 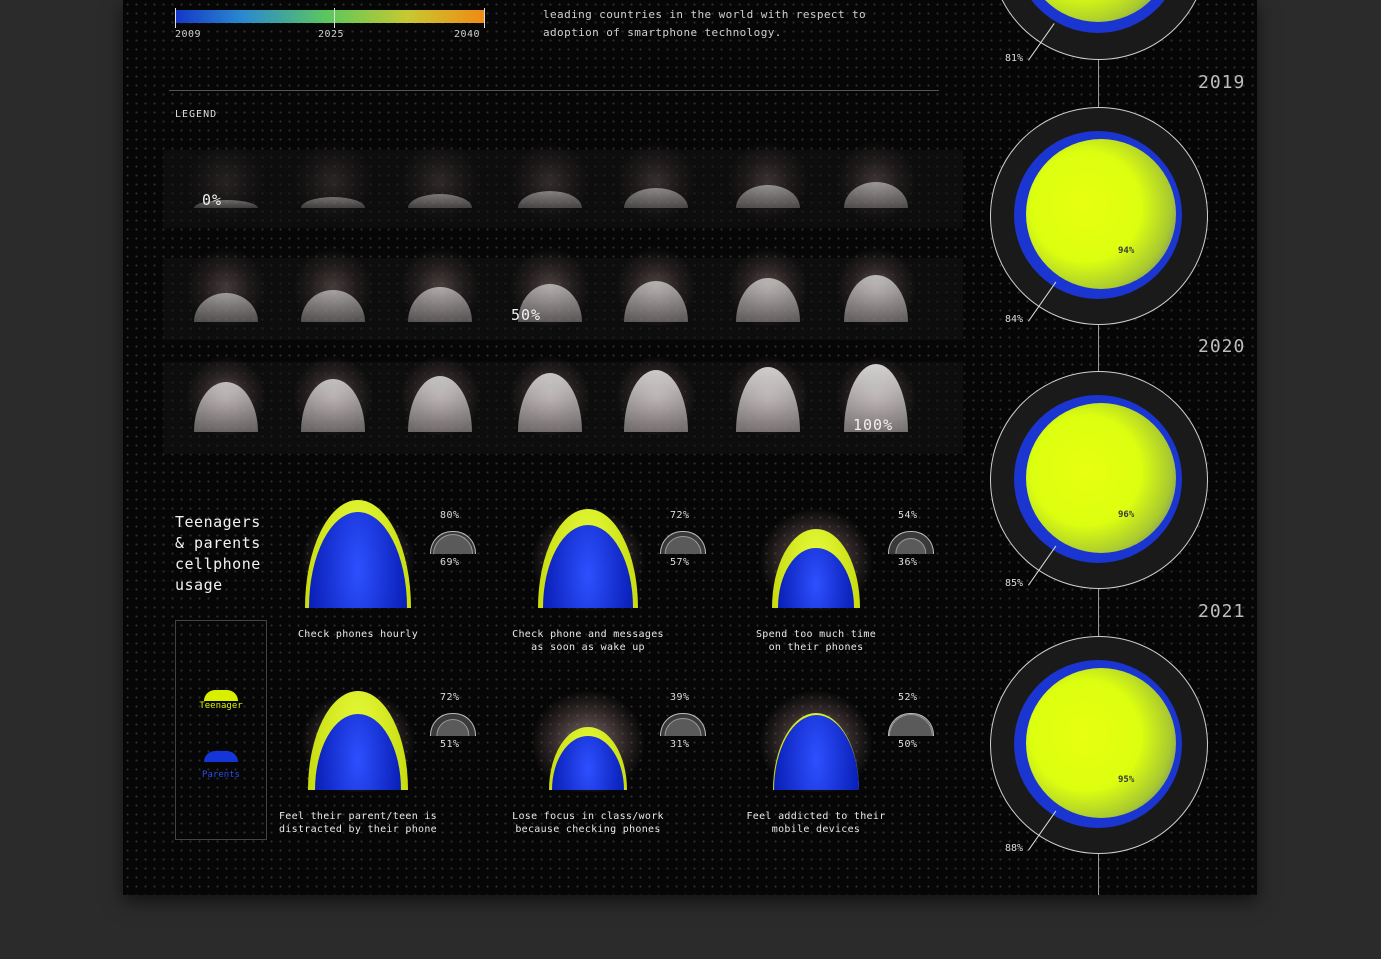 What do you see at coordinates (908, 697) in the screenshot?
I see `teen-percent: 52%` at bounding box center [908, 697].